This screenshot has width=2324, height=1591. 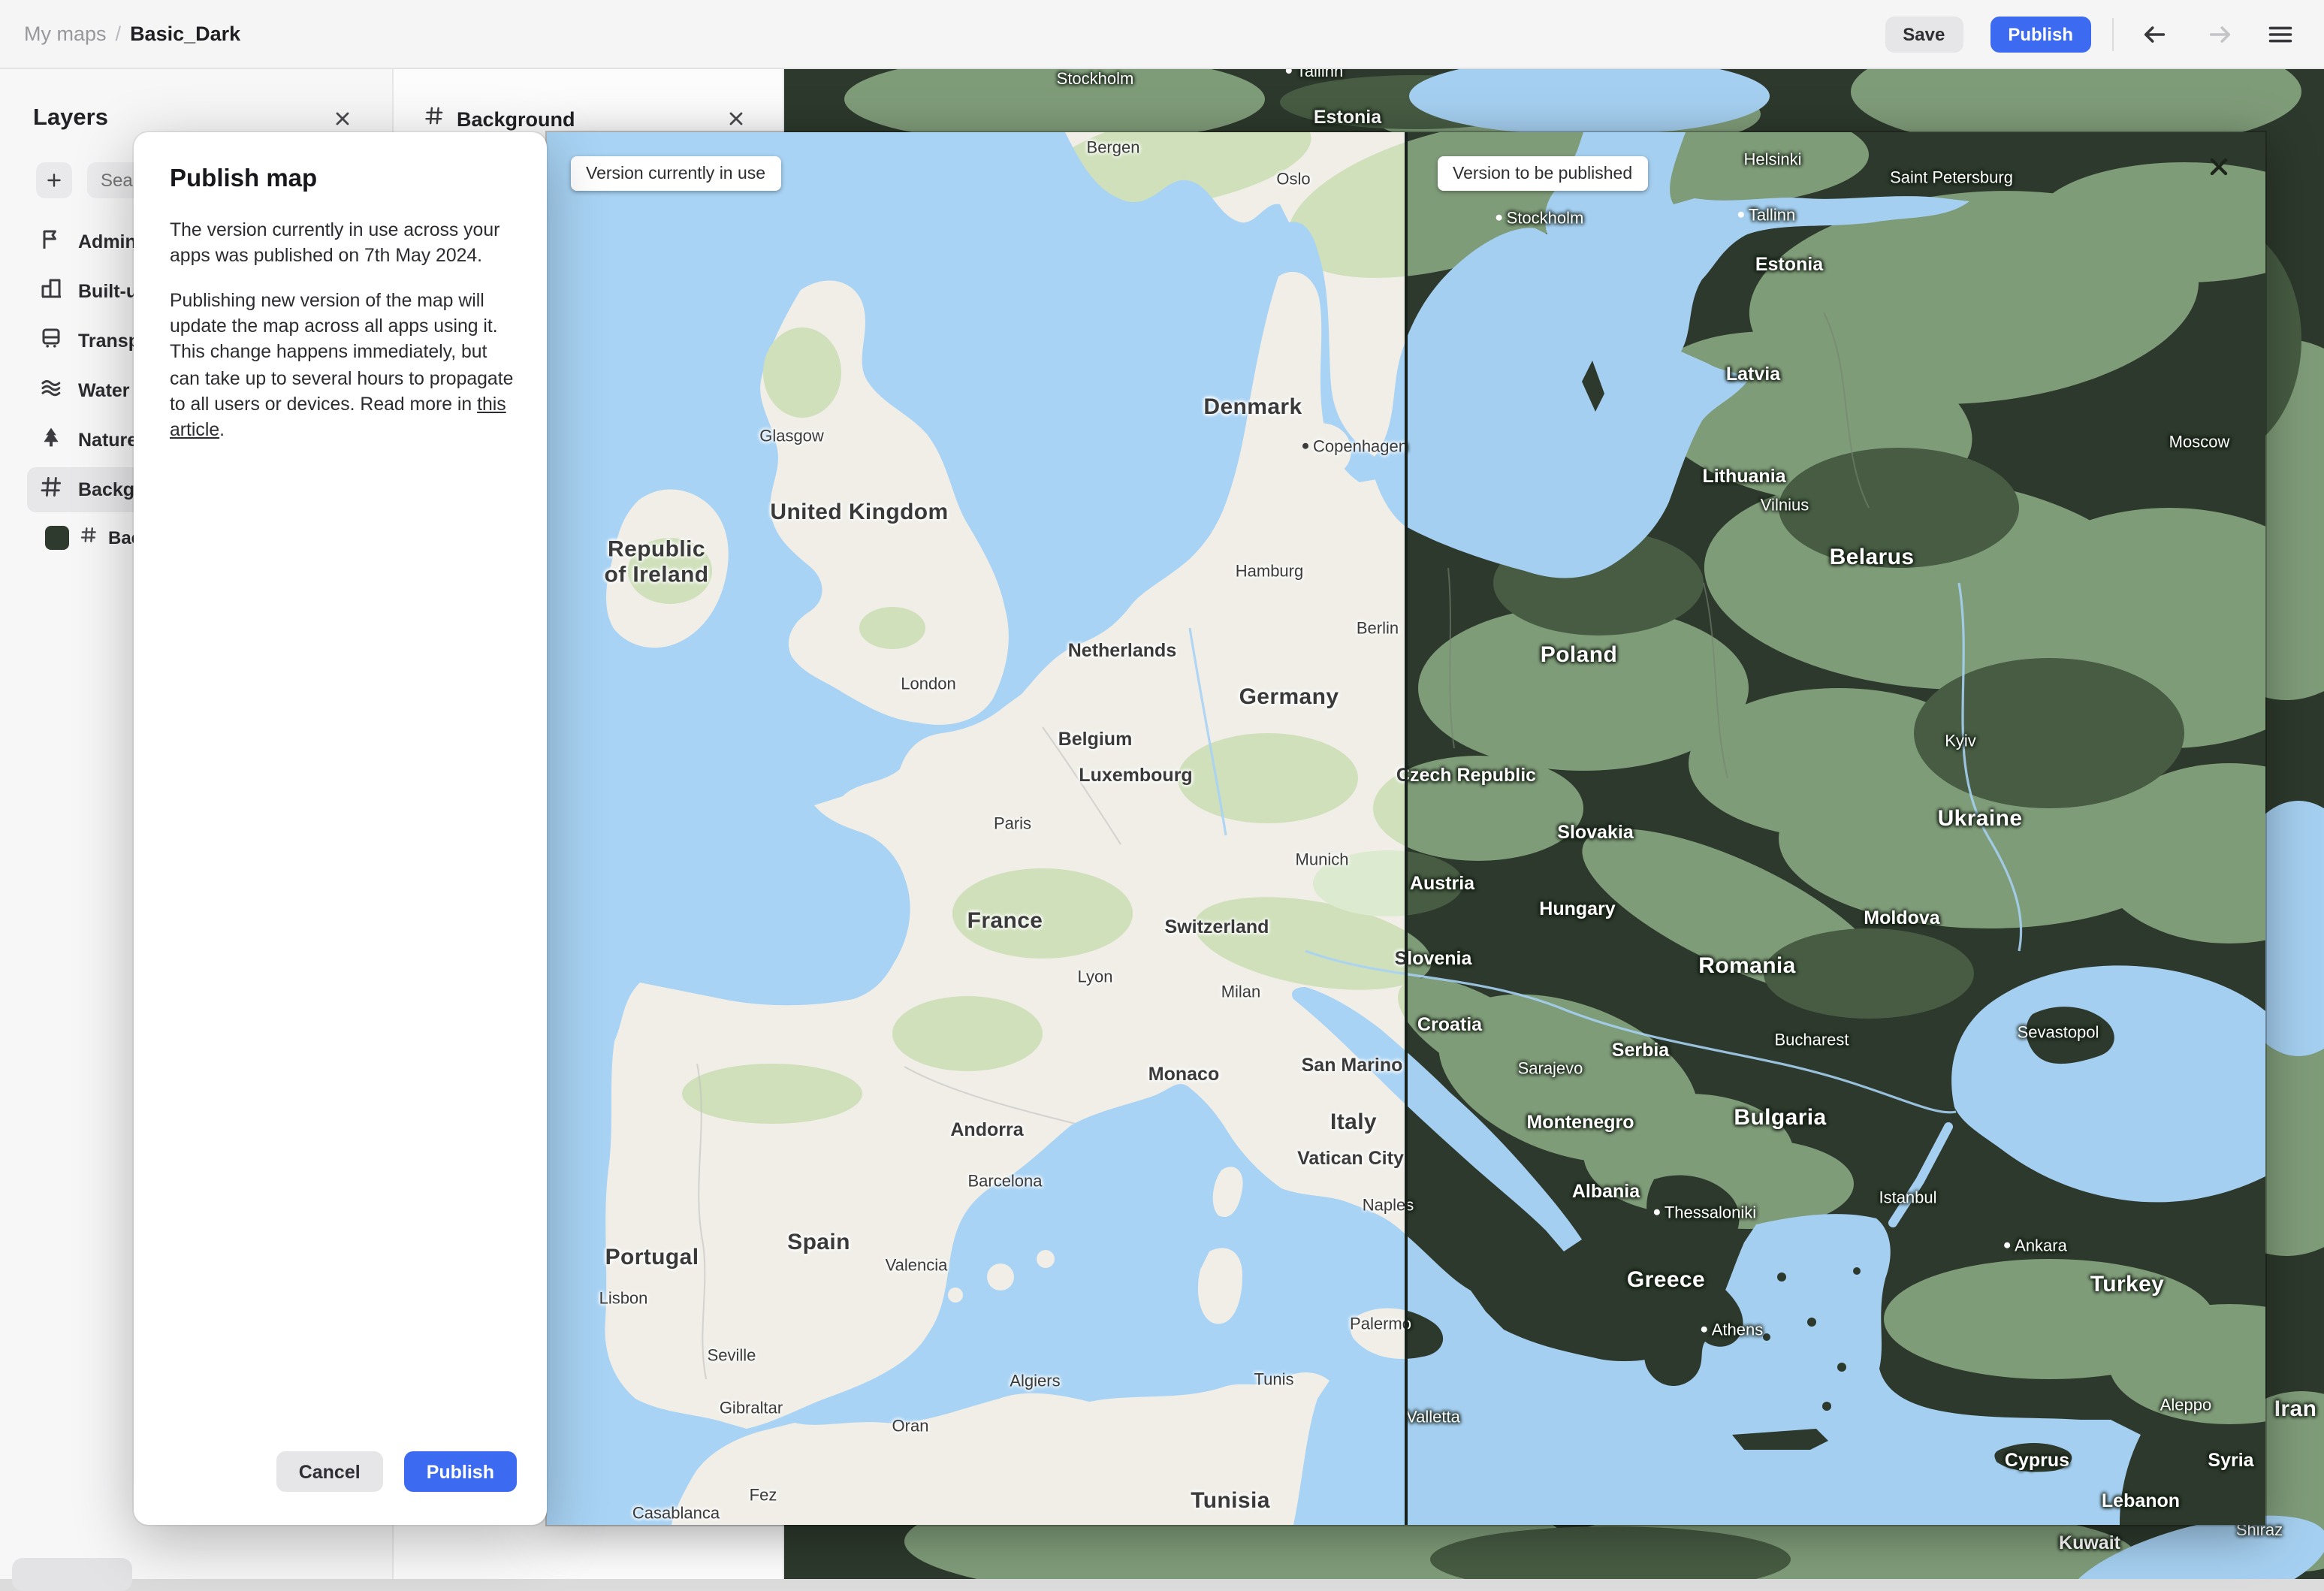 I want to click on breadcrumb: My maps / Basic_Dark, so click(x=132, y=34).